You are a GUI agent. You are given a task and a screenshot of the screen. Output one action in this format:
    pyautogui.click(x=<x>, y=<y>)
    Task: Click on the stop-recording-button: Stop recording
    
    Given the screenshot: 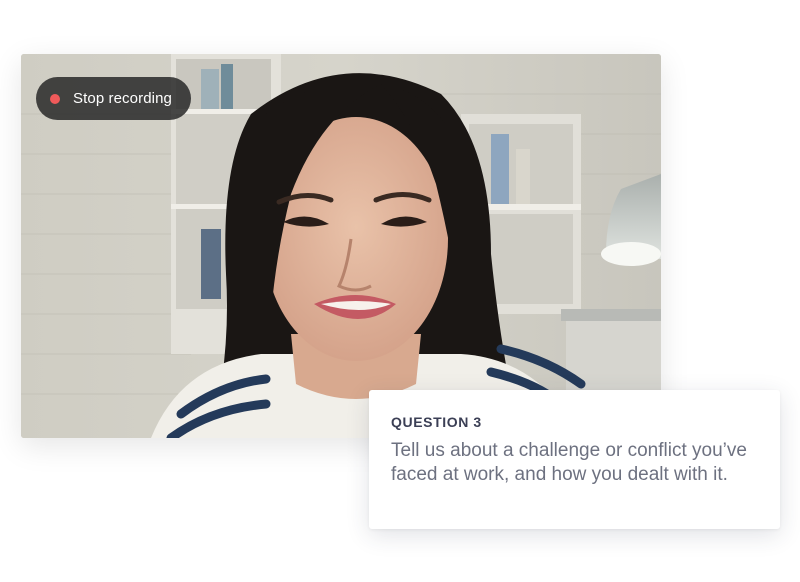 What is the action you would take?
    pyautogui.click(x=113, y=98)
    